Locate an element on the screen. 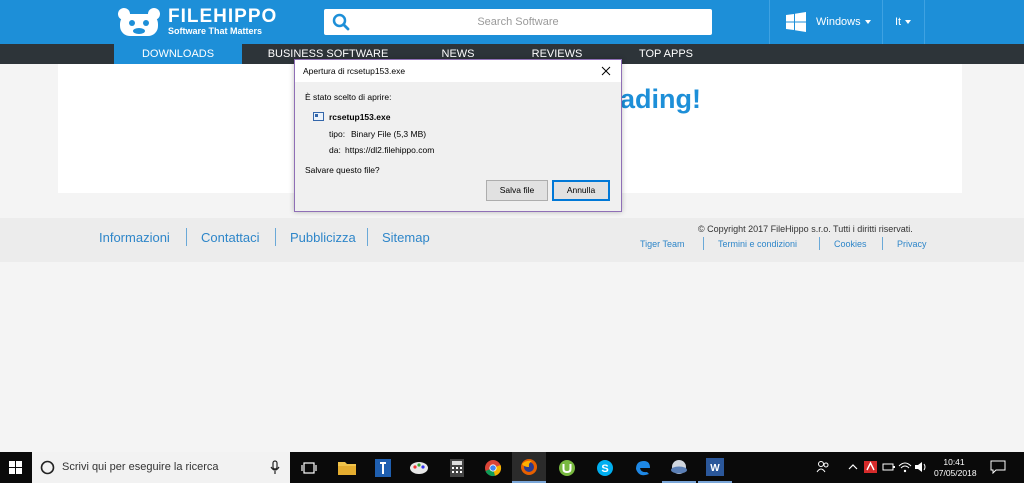 This screenshot has height=483, width=1024. dialog-filename: rcsetup153.exe is located at coordinates (360, 117).